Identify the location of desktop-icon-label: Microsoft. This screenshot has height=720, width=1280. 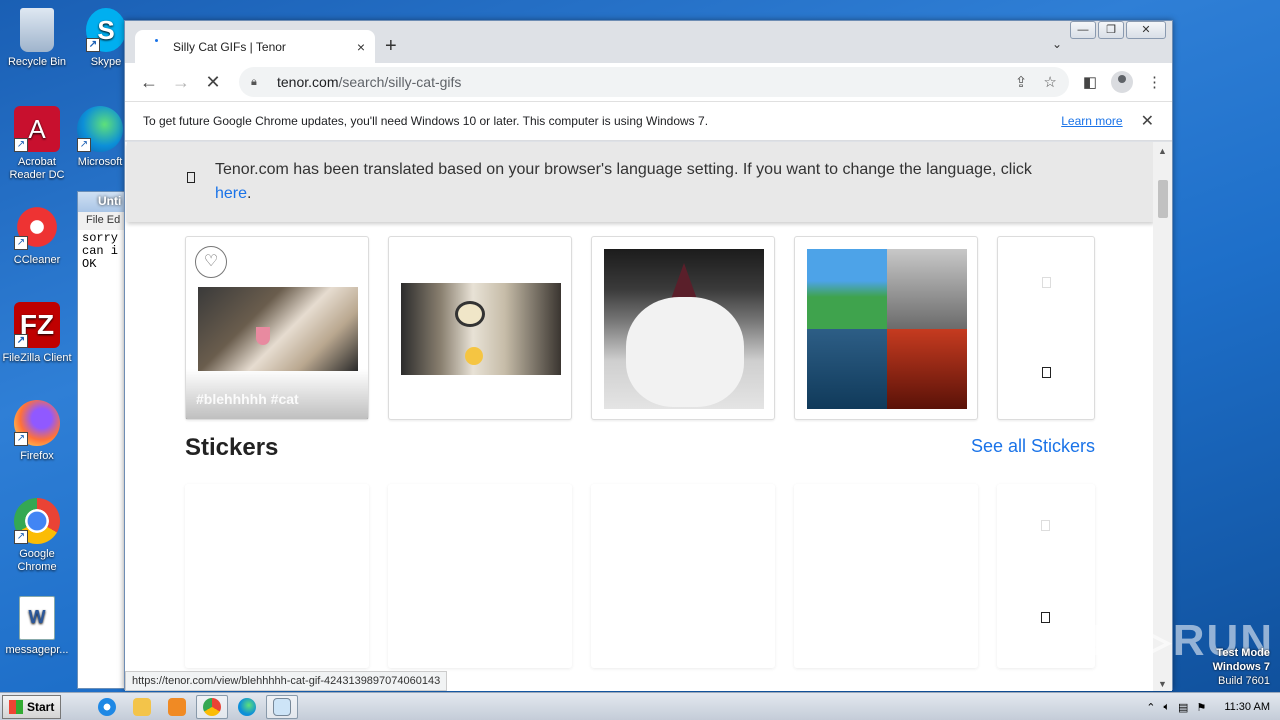
(100, 162).